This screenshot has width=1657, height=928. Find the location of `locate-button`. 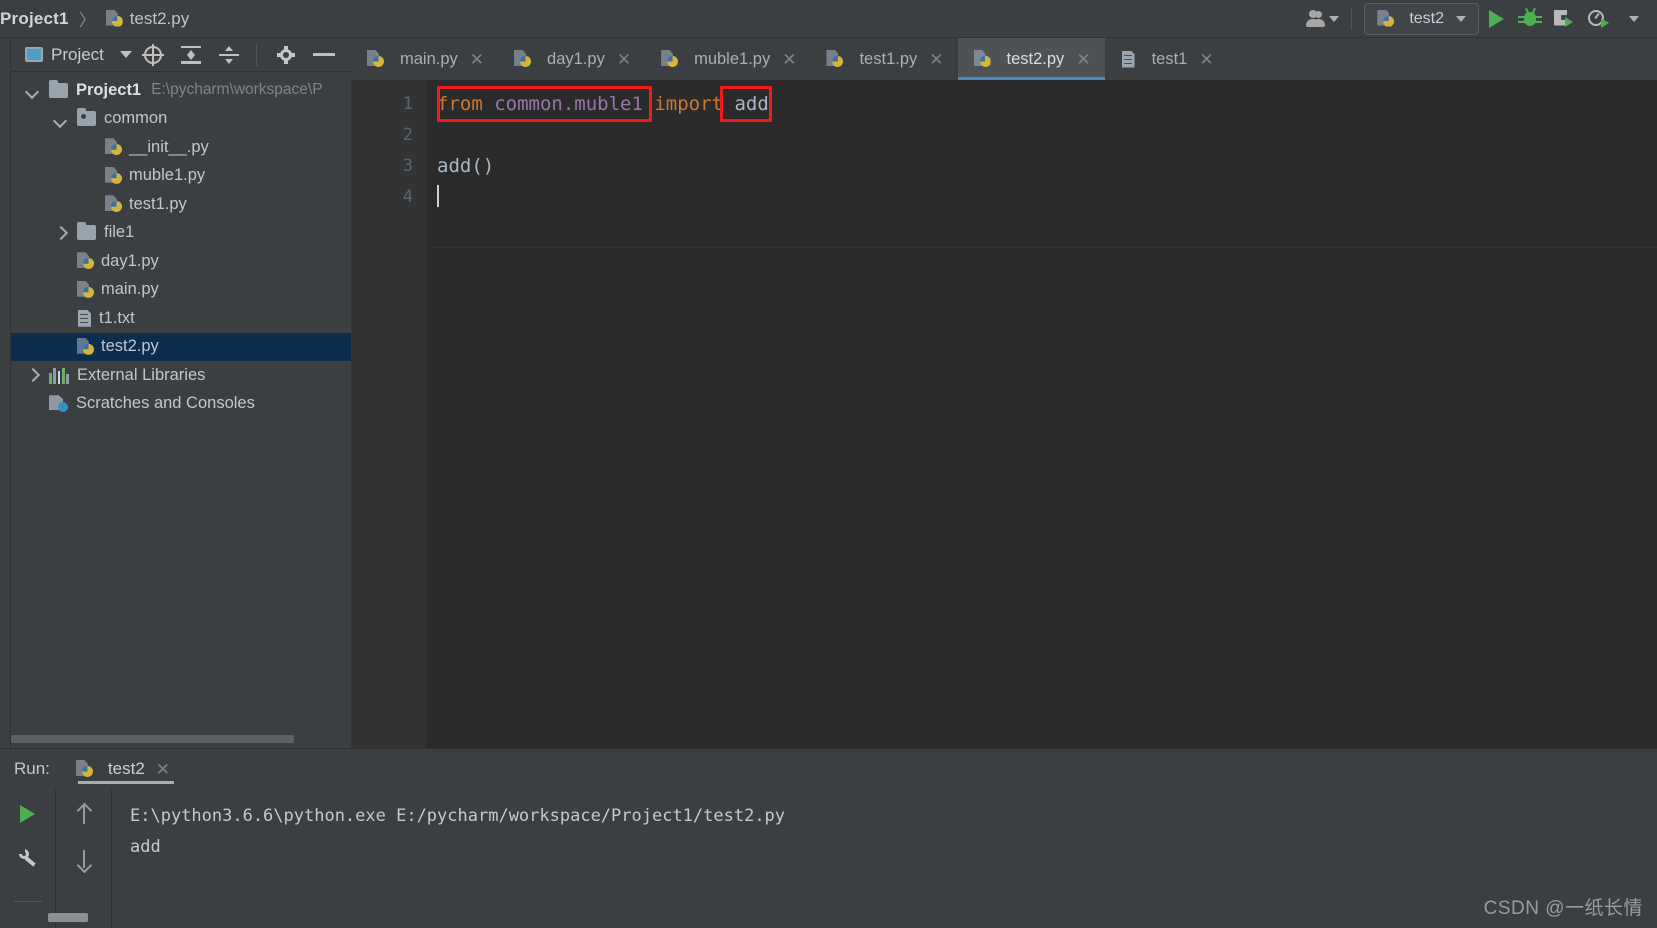

locate-button is located at coordinates (153, 55).